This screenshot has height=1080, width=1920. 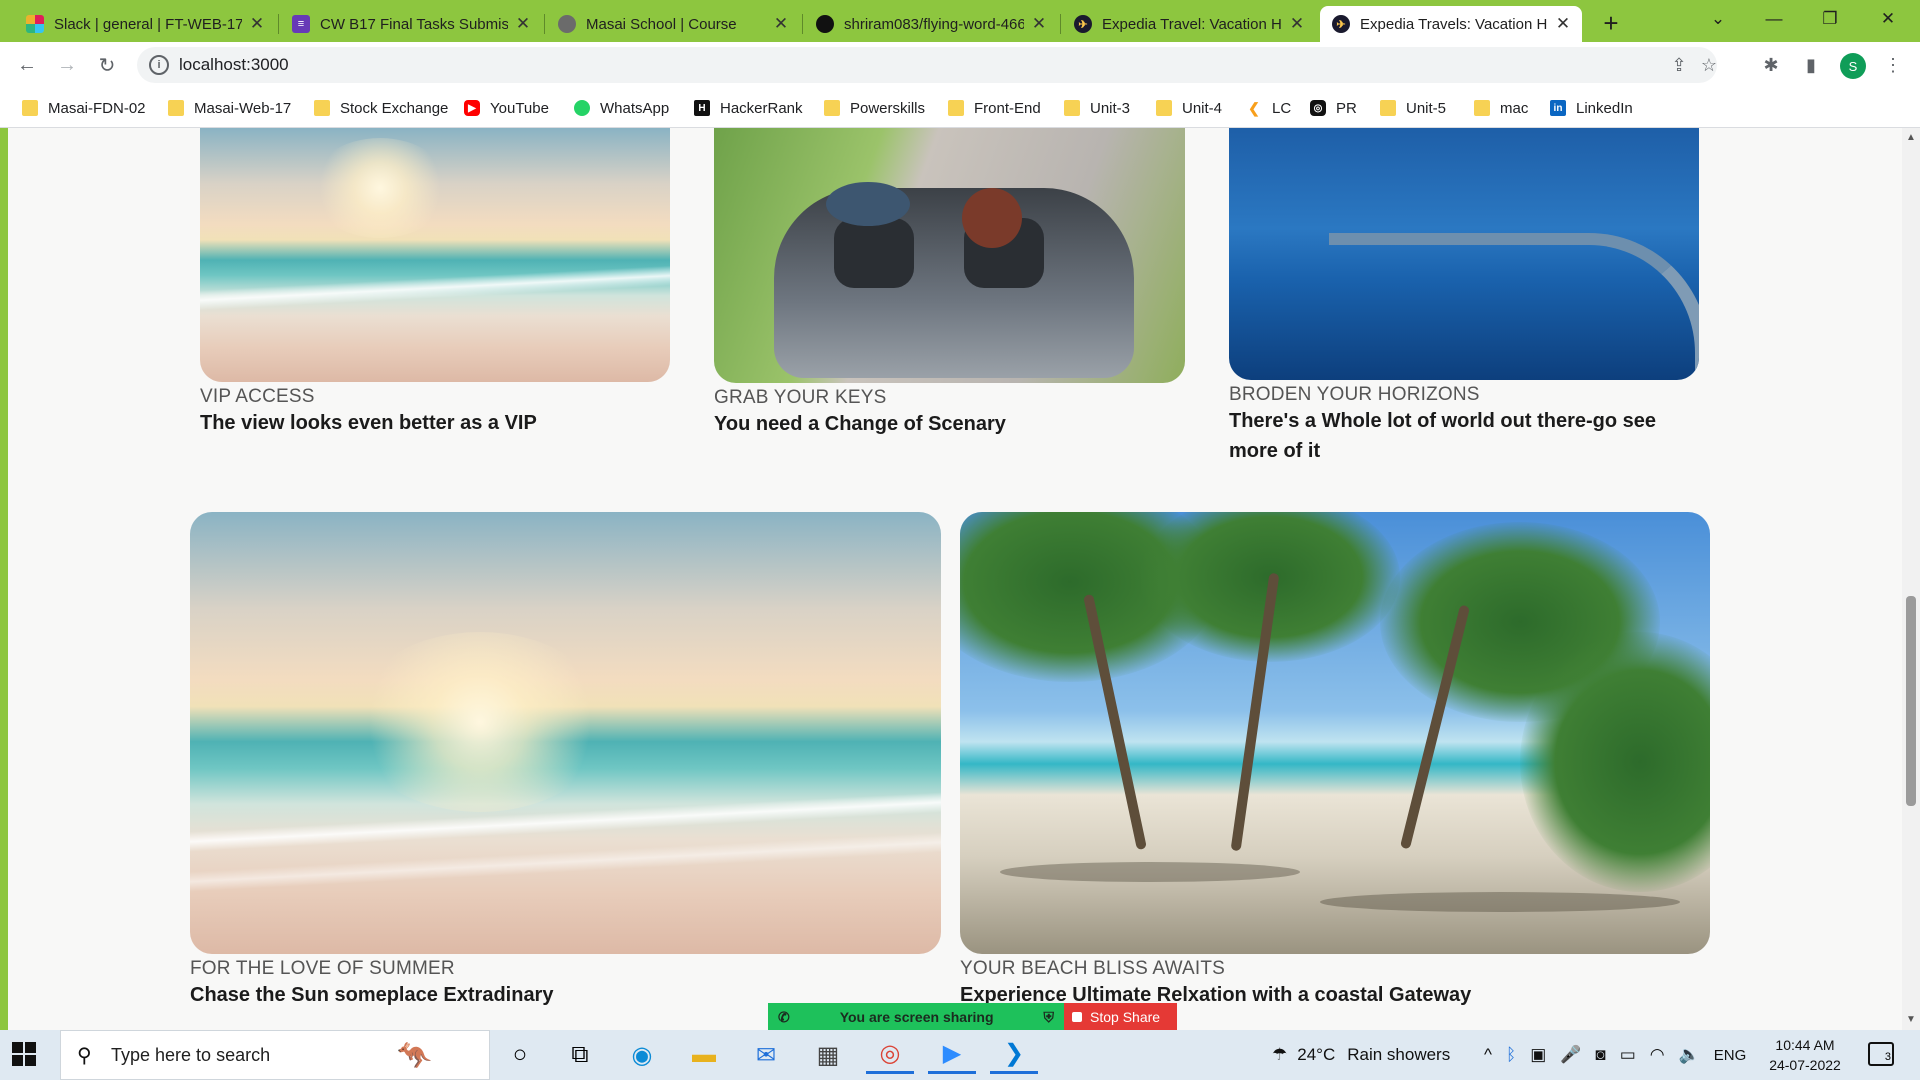 I want to click on bookmark-stock-exchange: Stock Exchange, so click(x=381, y=108).